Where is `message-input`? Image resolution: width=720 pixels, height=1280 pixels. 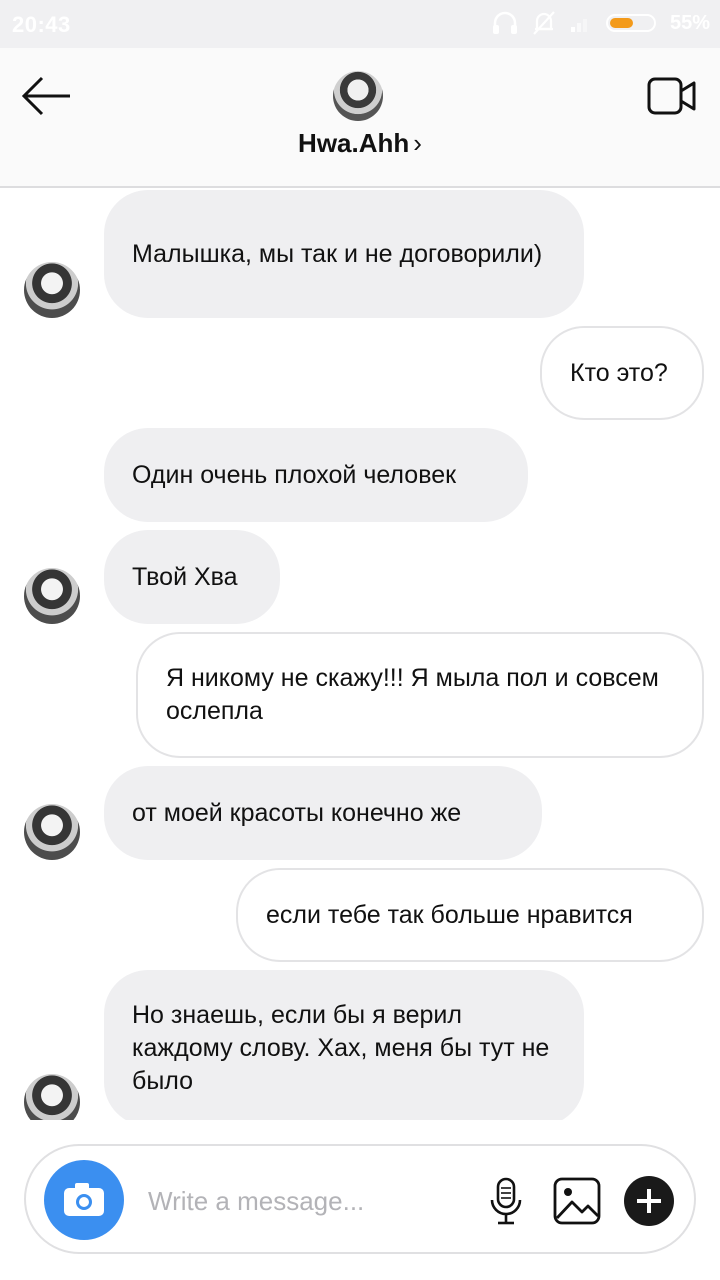 message-input is located at coordinates (313, 1201).